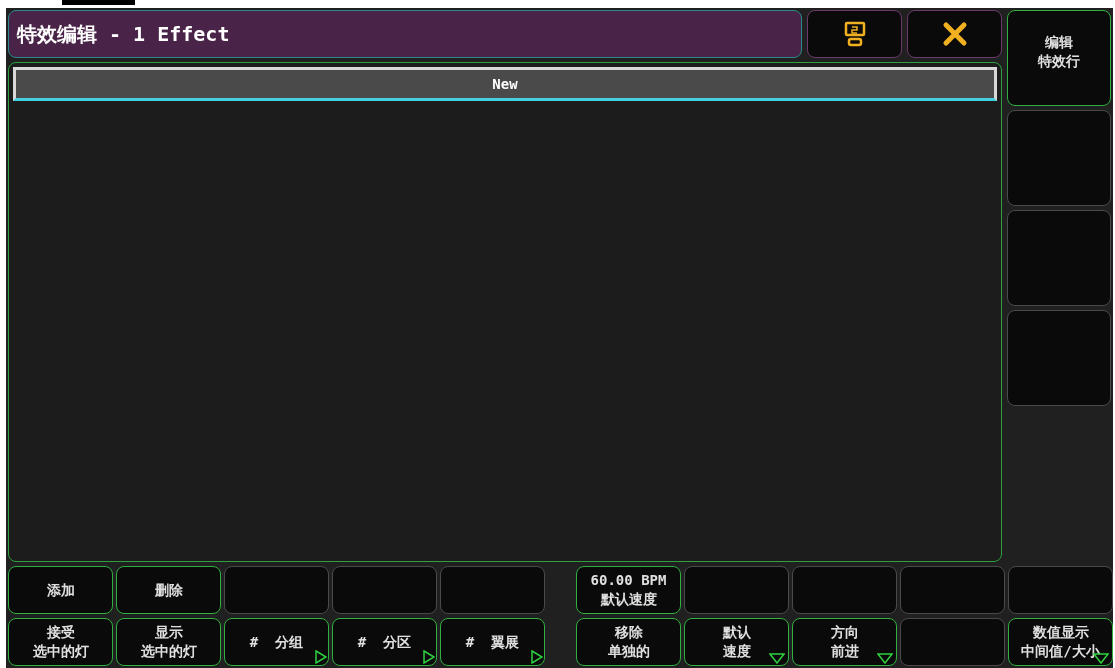 This screenshot has width=1115, height=668. I want to click on column-header: New, so click(505, 84).